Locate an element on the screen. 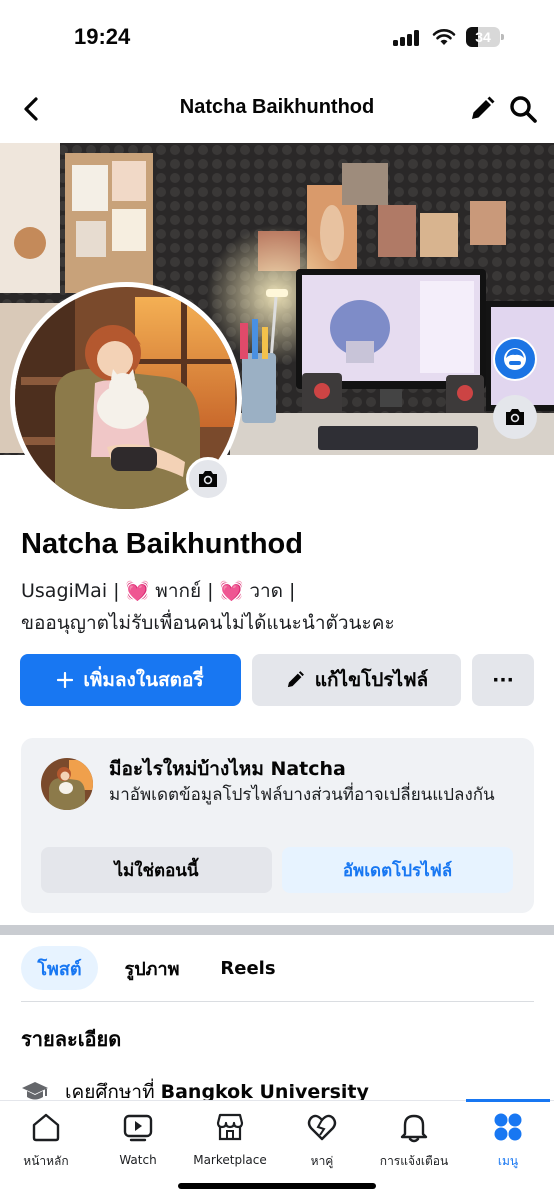 The height and width of the screenshot is (1200, 554). more-dots-icon: ··· is located at coordinates (503, 680).